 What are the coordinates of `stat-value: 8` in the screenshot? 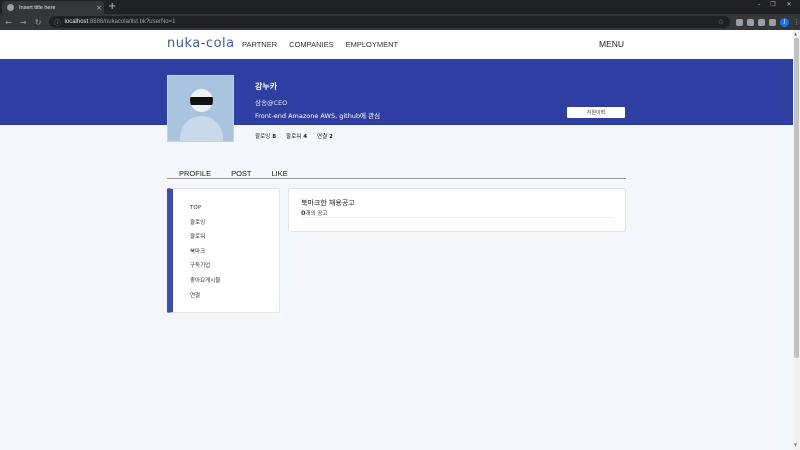 It's located at (274, 137).